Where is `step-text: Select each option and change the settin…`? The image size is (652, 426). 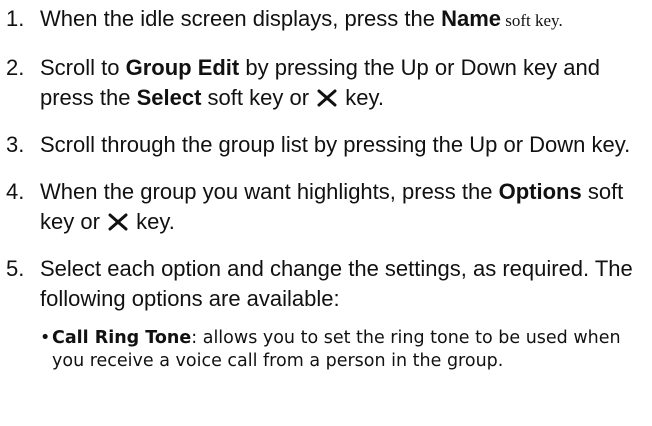 step-text: Select each option and change the settin… is located at coordinates (336, 283).